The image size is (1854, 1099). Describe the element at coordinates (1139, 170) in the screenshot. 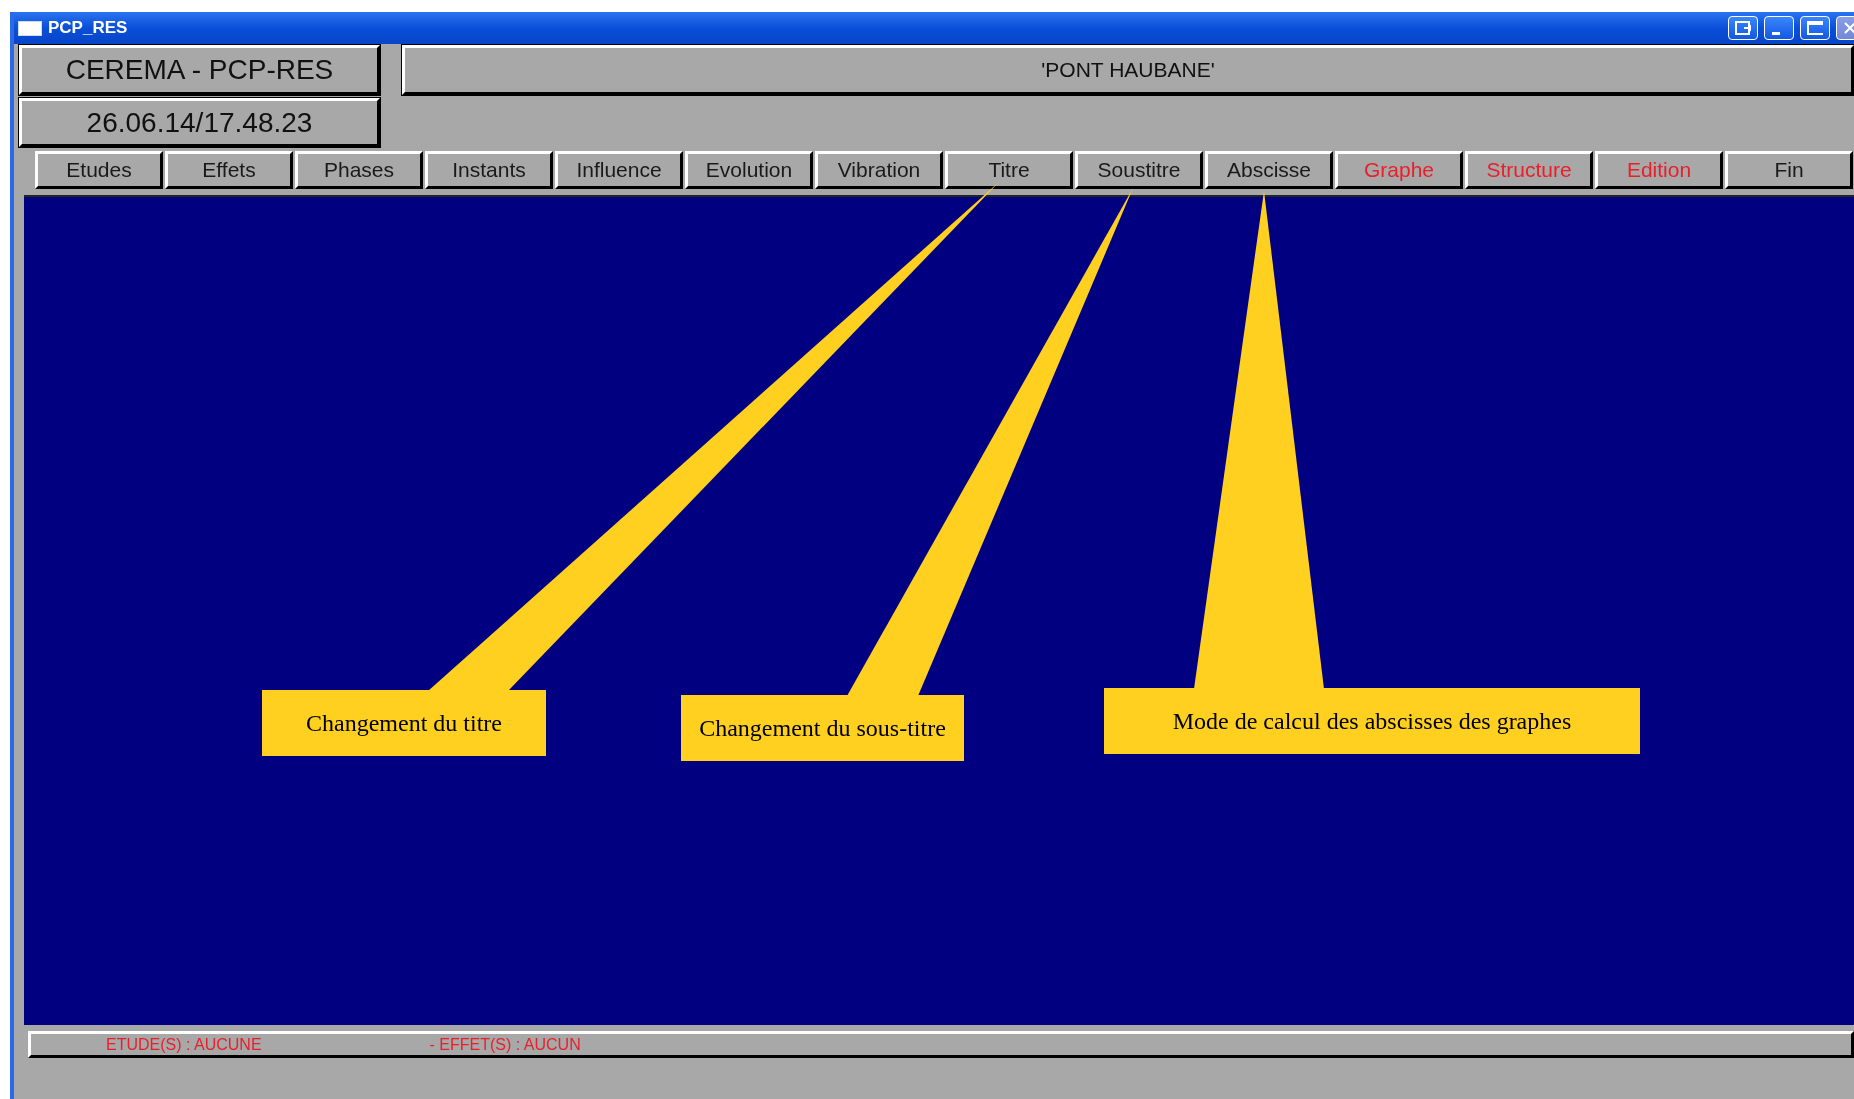

I see `menu-button: Soustitre` at that location.